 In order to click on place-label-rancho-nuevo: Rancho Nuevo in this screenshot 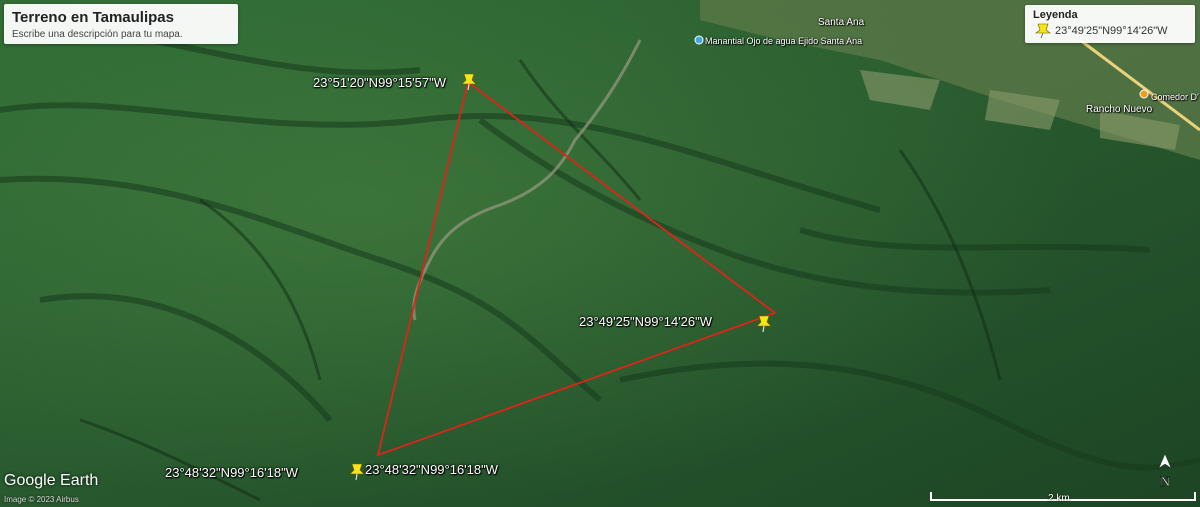, I will do `click(1119, 109)`.